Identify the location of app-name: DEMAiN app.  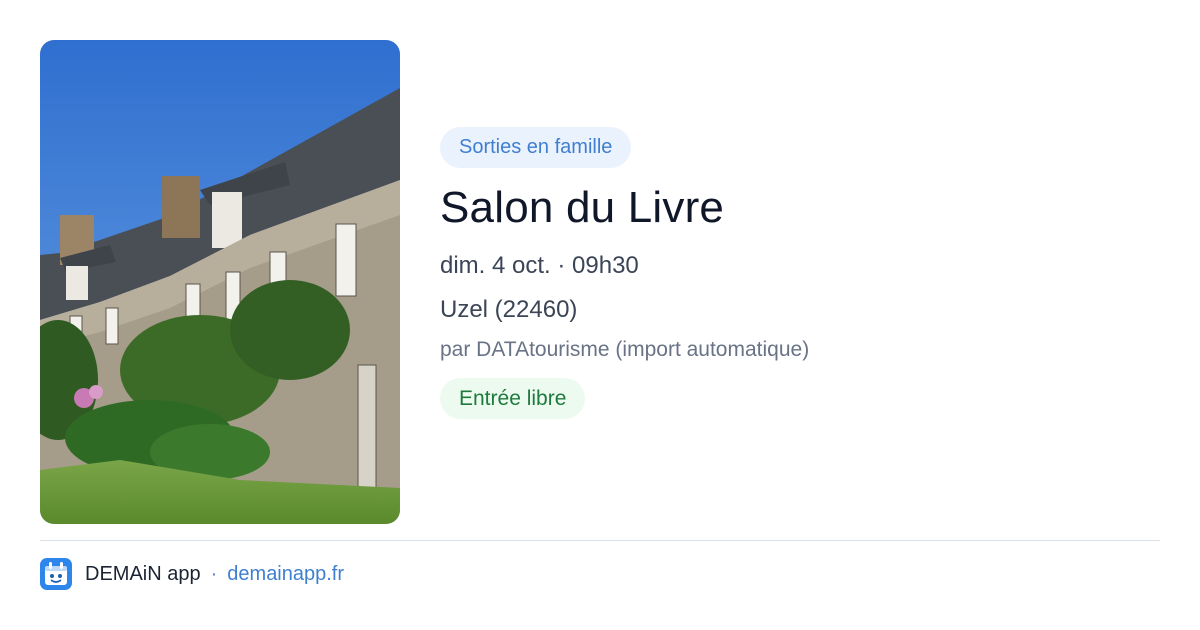
(143, 573).